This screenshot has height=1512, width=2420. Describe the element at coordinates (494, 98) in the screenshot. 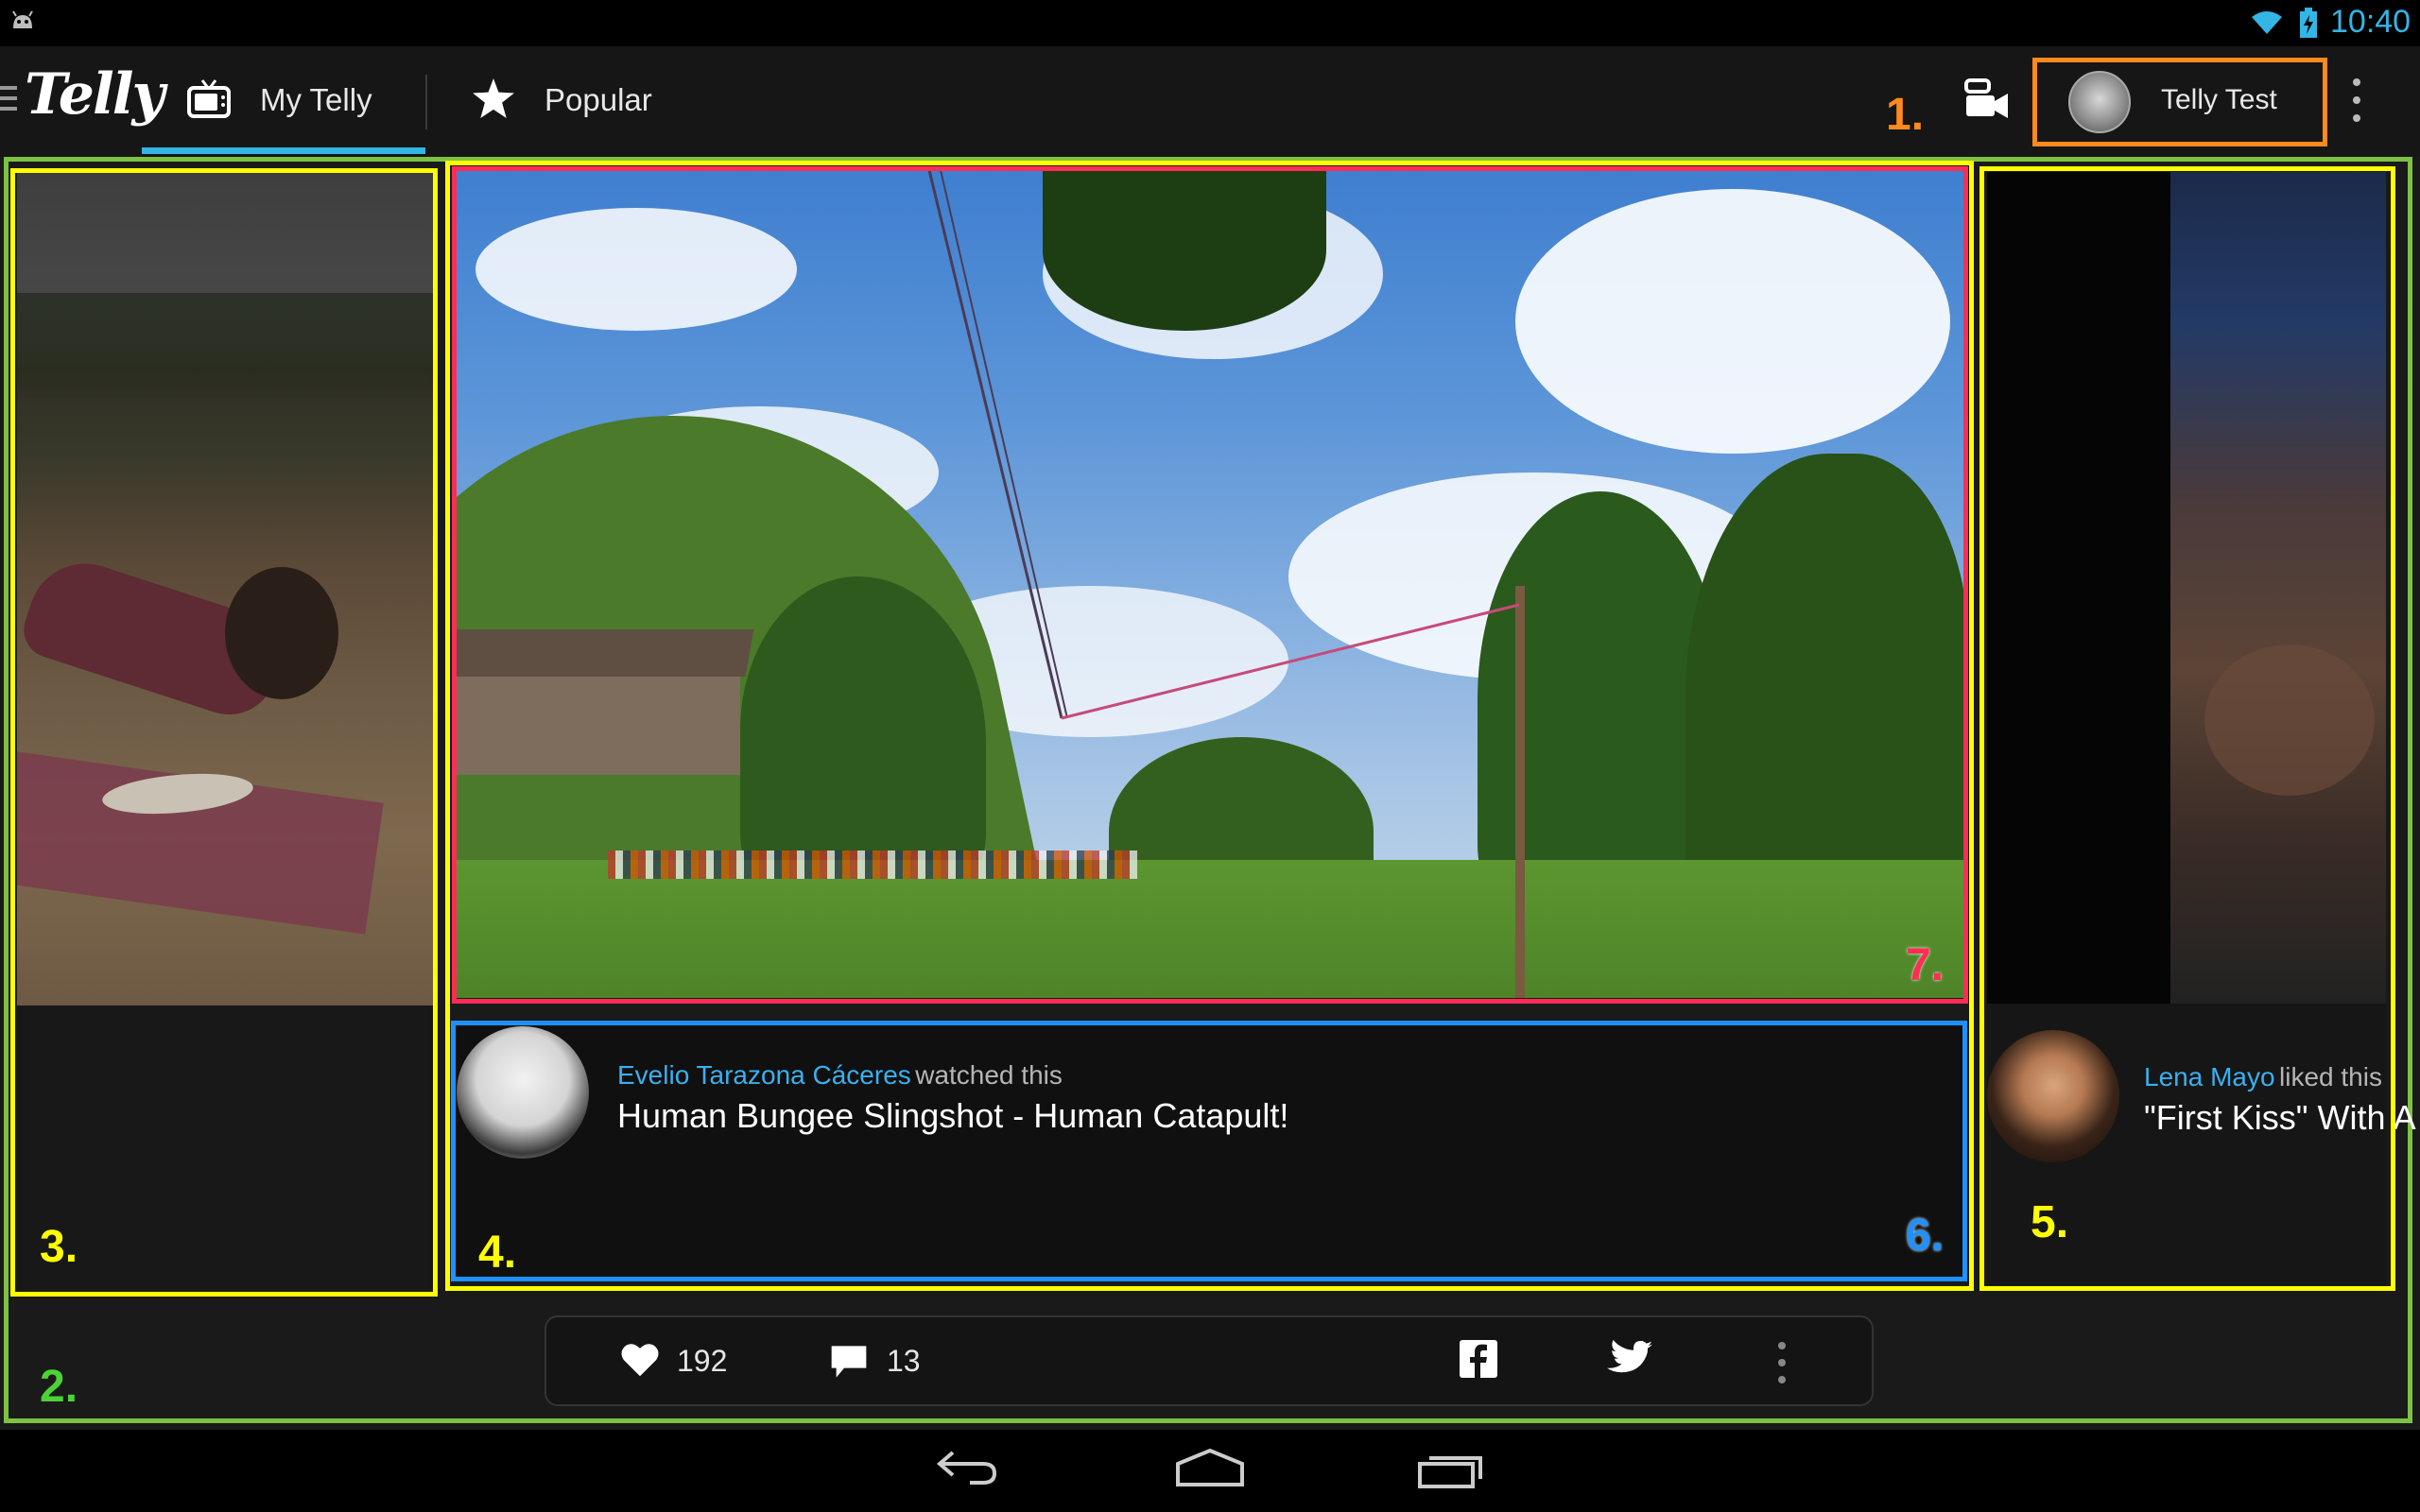

I see `star-icon` at that location.